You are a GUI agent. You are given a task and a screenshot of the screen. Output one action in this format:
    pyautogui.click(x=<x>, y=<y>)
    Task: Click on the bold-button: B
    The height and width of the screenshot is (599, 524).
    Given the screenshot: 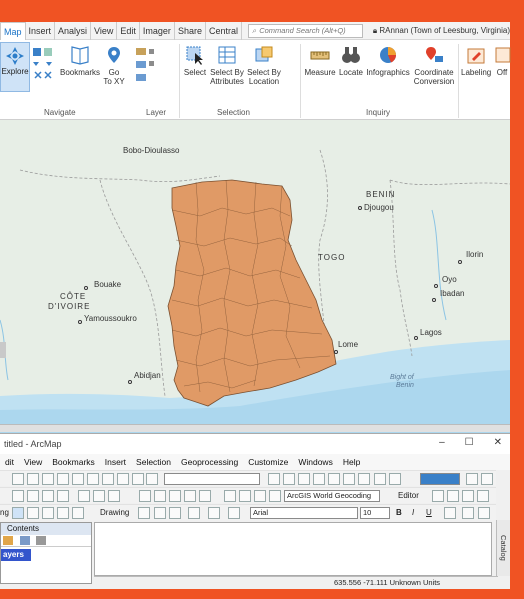 What is the action you would take?
    pyautogui.click(x=399, y=513)
    